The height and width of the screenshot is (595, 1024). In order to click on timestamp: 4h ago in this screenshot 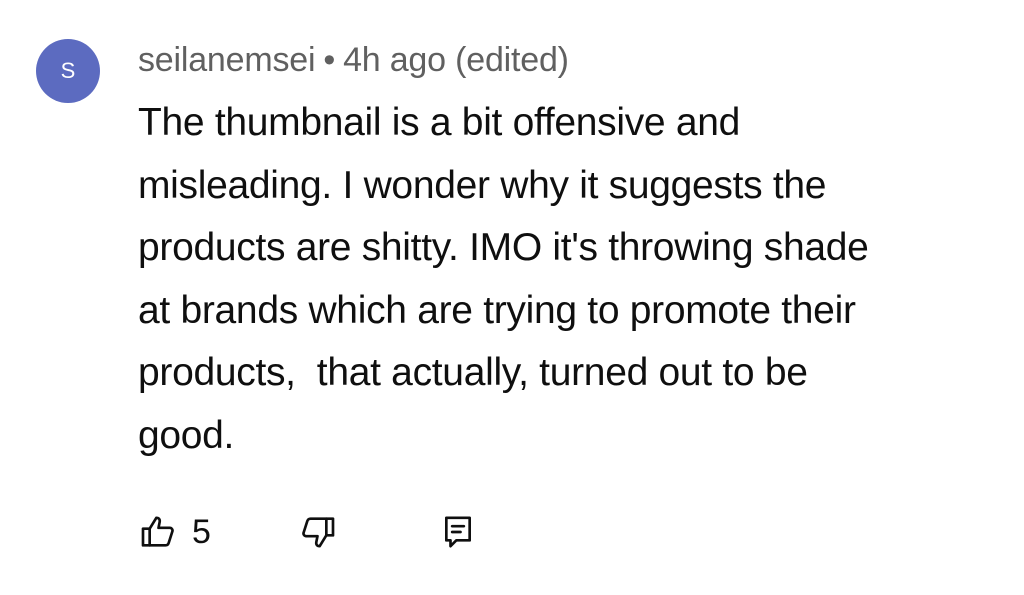, I will do `click(394, 60)`.